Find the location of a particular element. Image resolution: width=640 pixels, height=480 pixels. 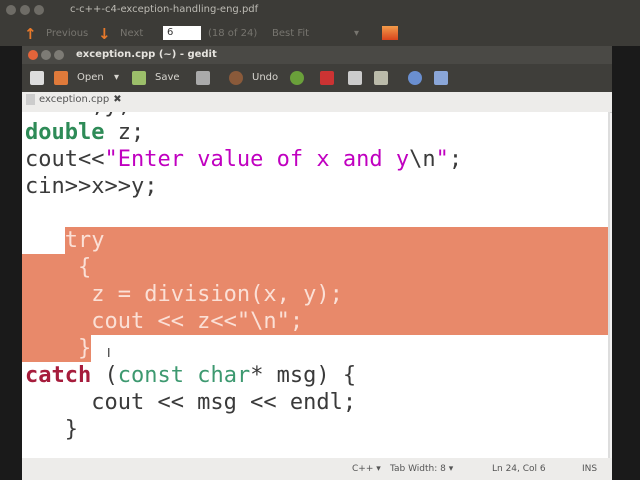

statusbar: C++ ▾ Tab Width: 8 ▾ Ln 24, Col 6 INS is located at coordinates (317, 469).